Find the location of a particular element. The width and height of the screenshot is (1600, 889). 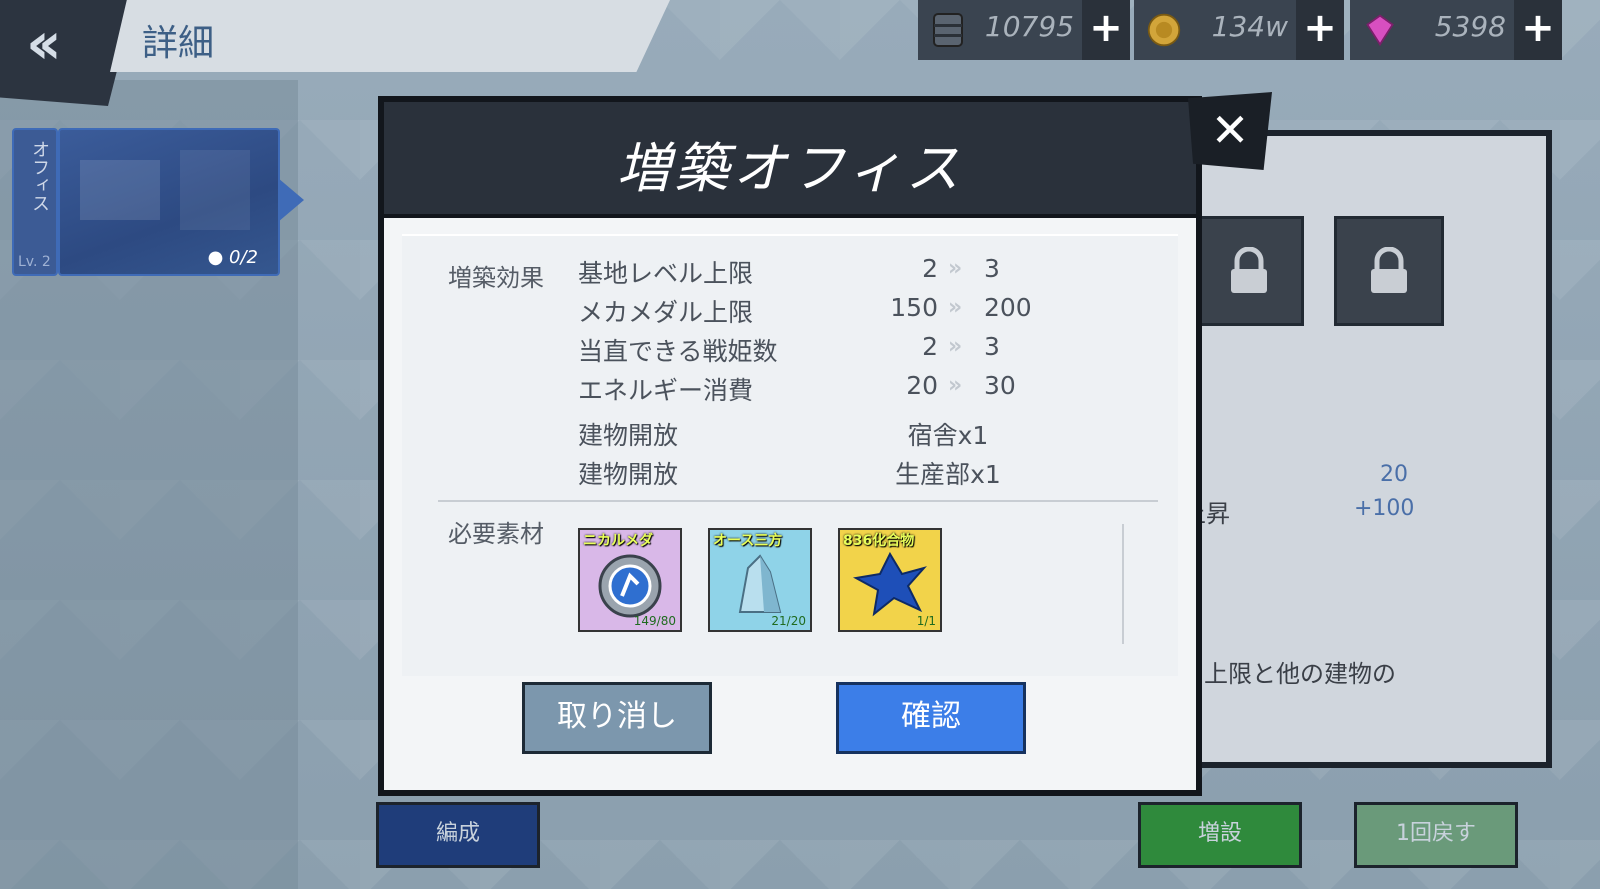

fuel-barrel-icon is located at coordinates (948, 30).